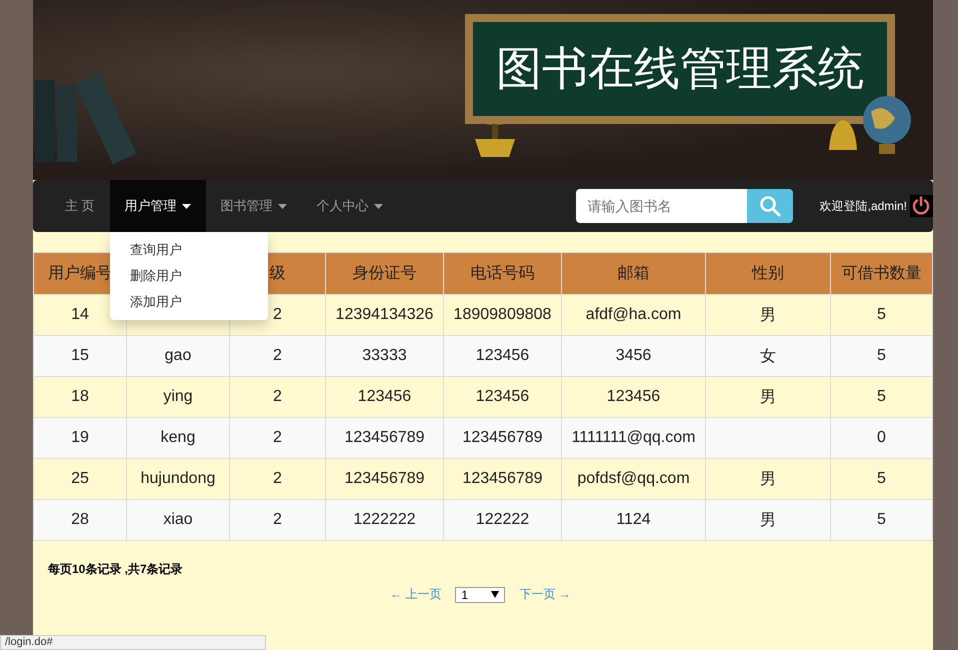  I want to click on table-cell: 1111111@qq.com, so click(634, 438).